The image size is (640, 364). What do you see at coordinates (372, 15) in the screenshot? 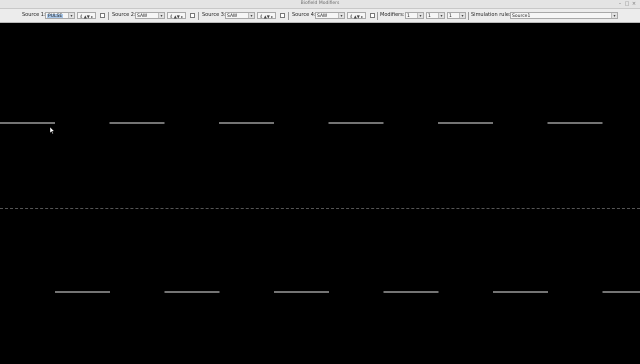
I see `source-4-checkbox` at bounding box center [372, 15].